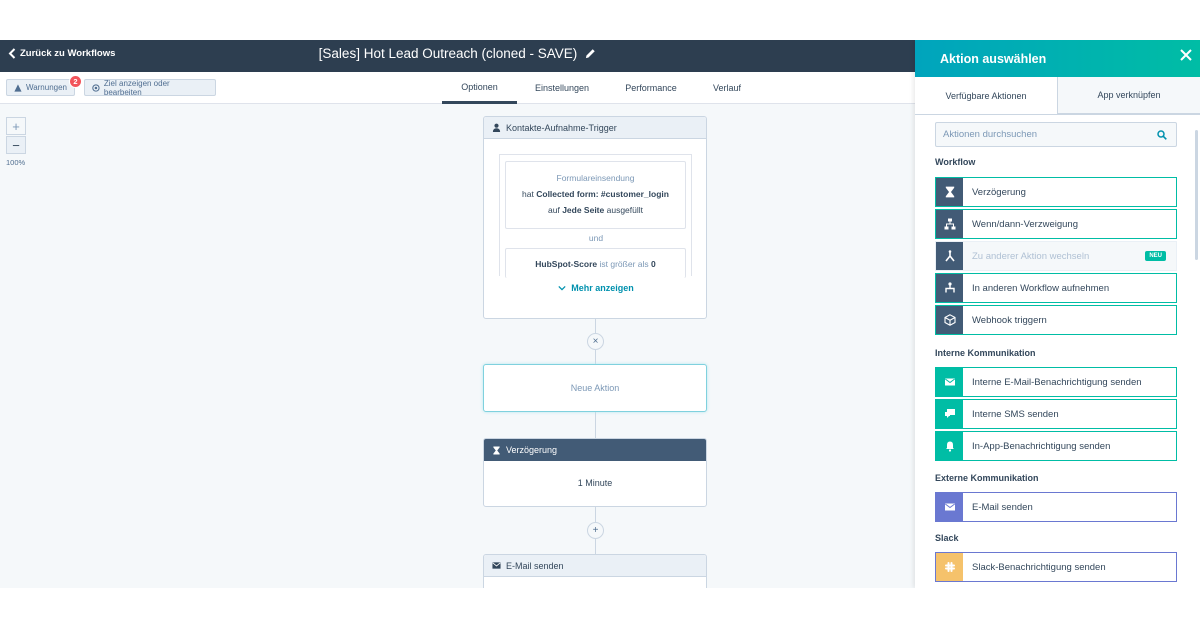 Image resolution: width=1200 pixels, height=628 pixels. I want to click on warning-icon, so click(18, 87).